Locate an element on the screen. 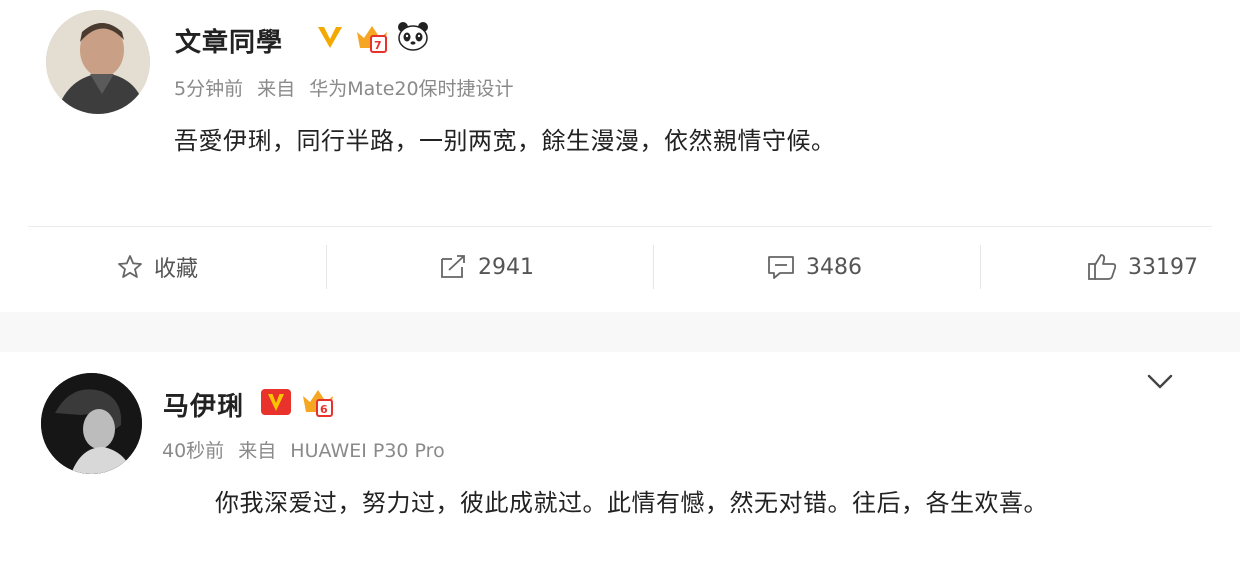 The image size is (1240, 576). reply-author-name: 马伊琍 is located at coordinates (203, 404).